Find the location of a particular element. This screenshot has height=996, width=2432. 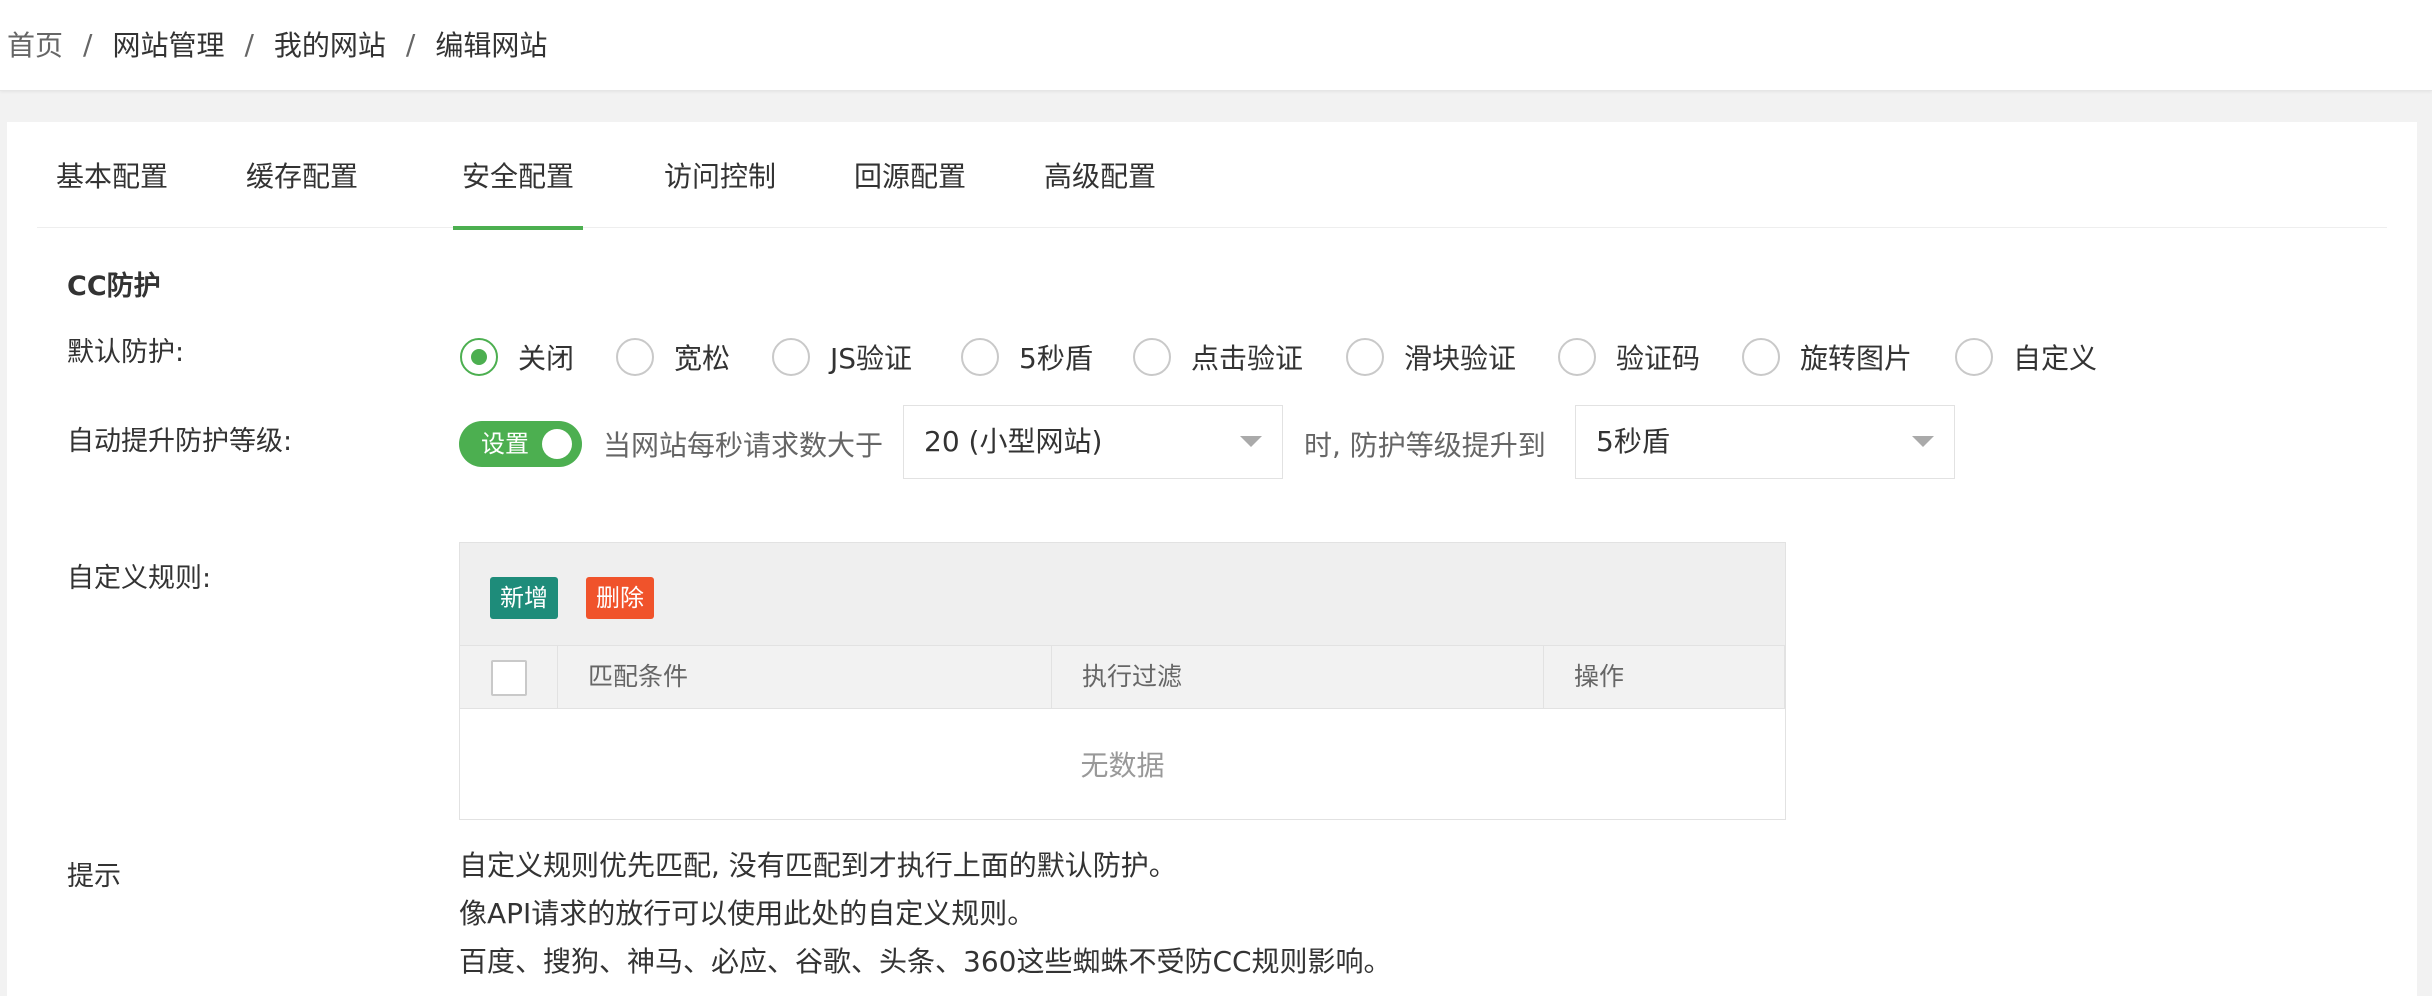

breadcrumb: 首页 / 网站管理 / 我的网站 / 编辑网站 is located at coordinates (277, 44).